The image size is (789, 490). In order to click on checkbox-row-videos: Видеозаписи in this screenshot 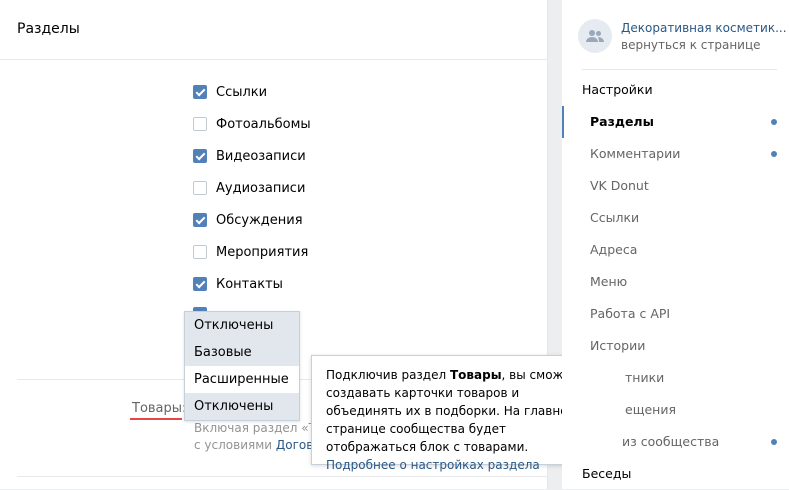, I will do `click(249, 156)`.